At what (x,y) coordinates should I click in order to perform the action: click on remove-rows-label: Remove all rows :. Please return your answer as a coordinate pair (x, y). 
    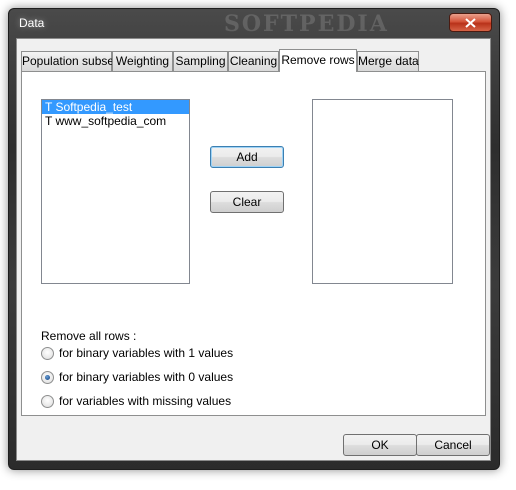
    Looking at the image, I should click on (89, 336).